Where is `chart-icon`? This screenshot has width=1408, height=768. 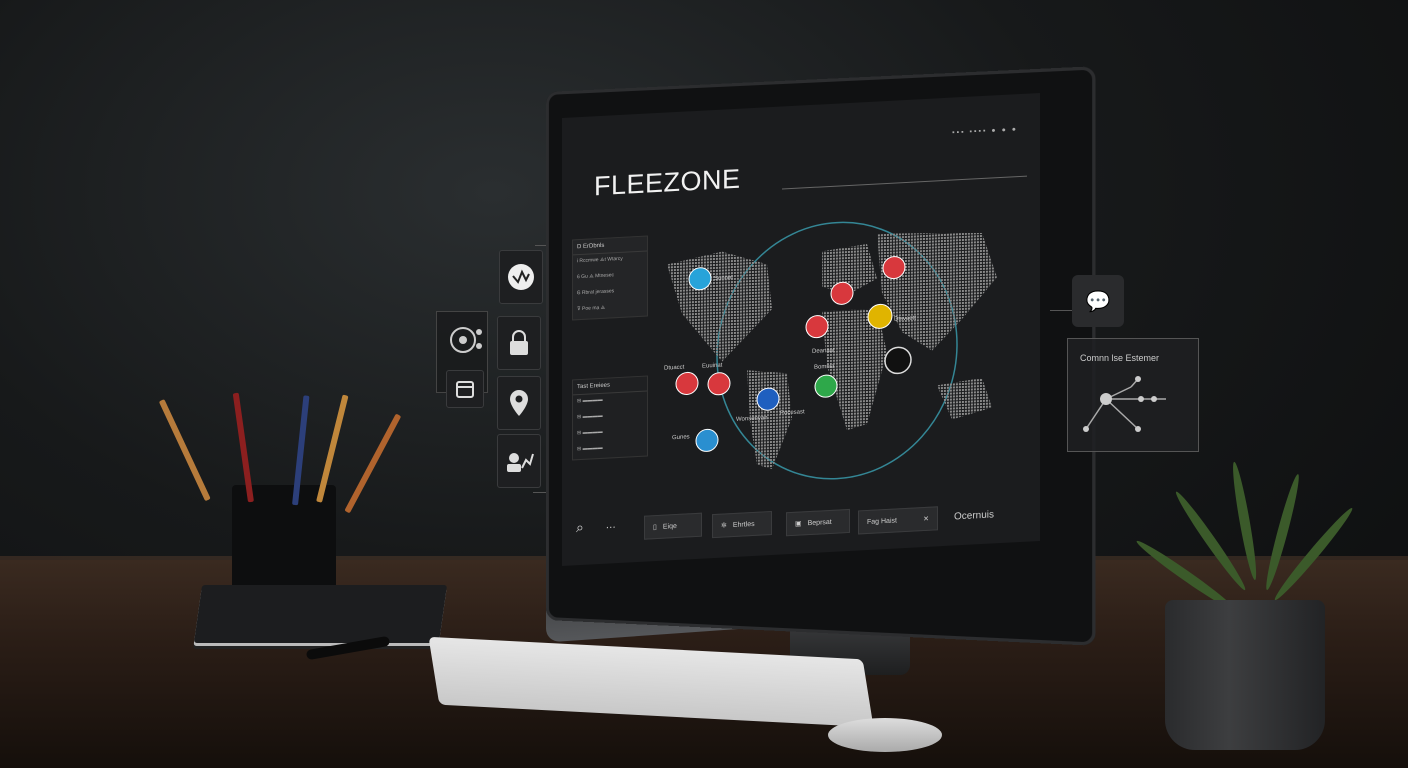
chart-icon is located at coordinates (520, 462).